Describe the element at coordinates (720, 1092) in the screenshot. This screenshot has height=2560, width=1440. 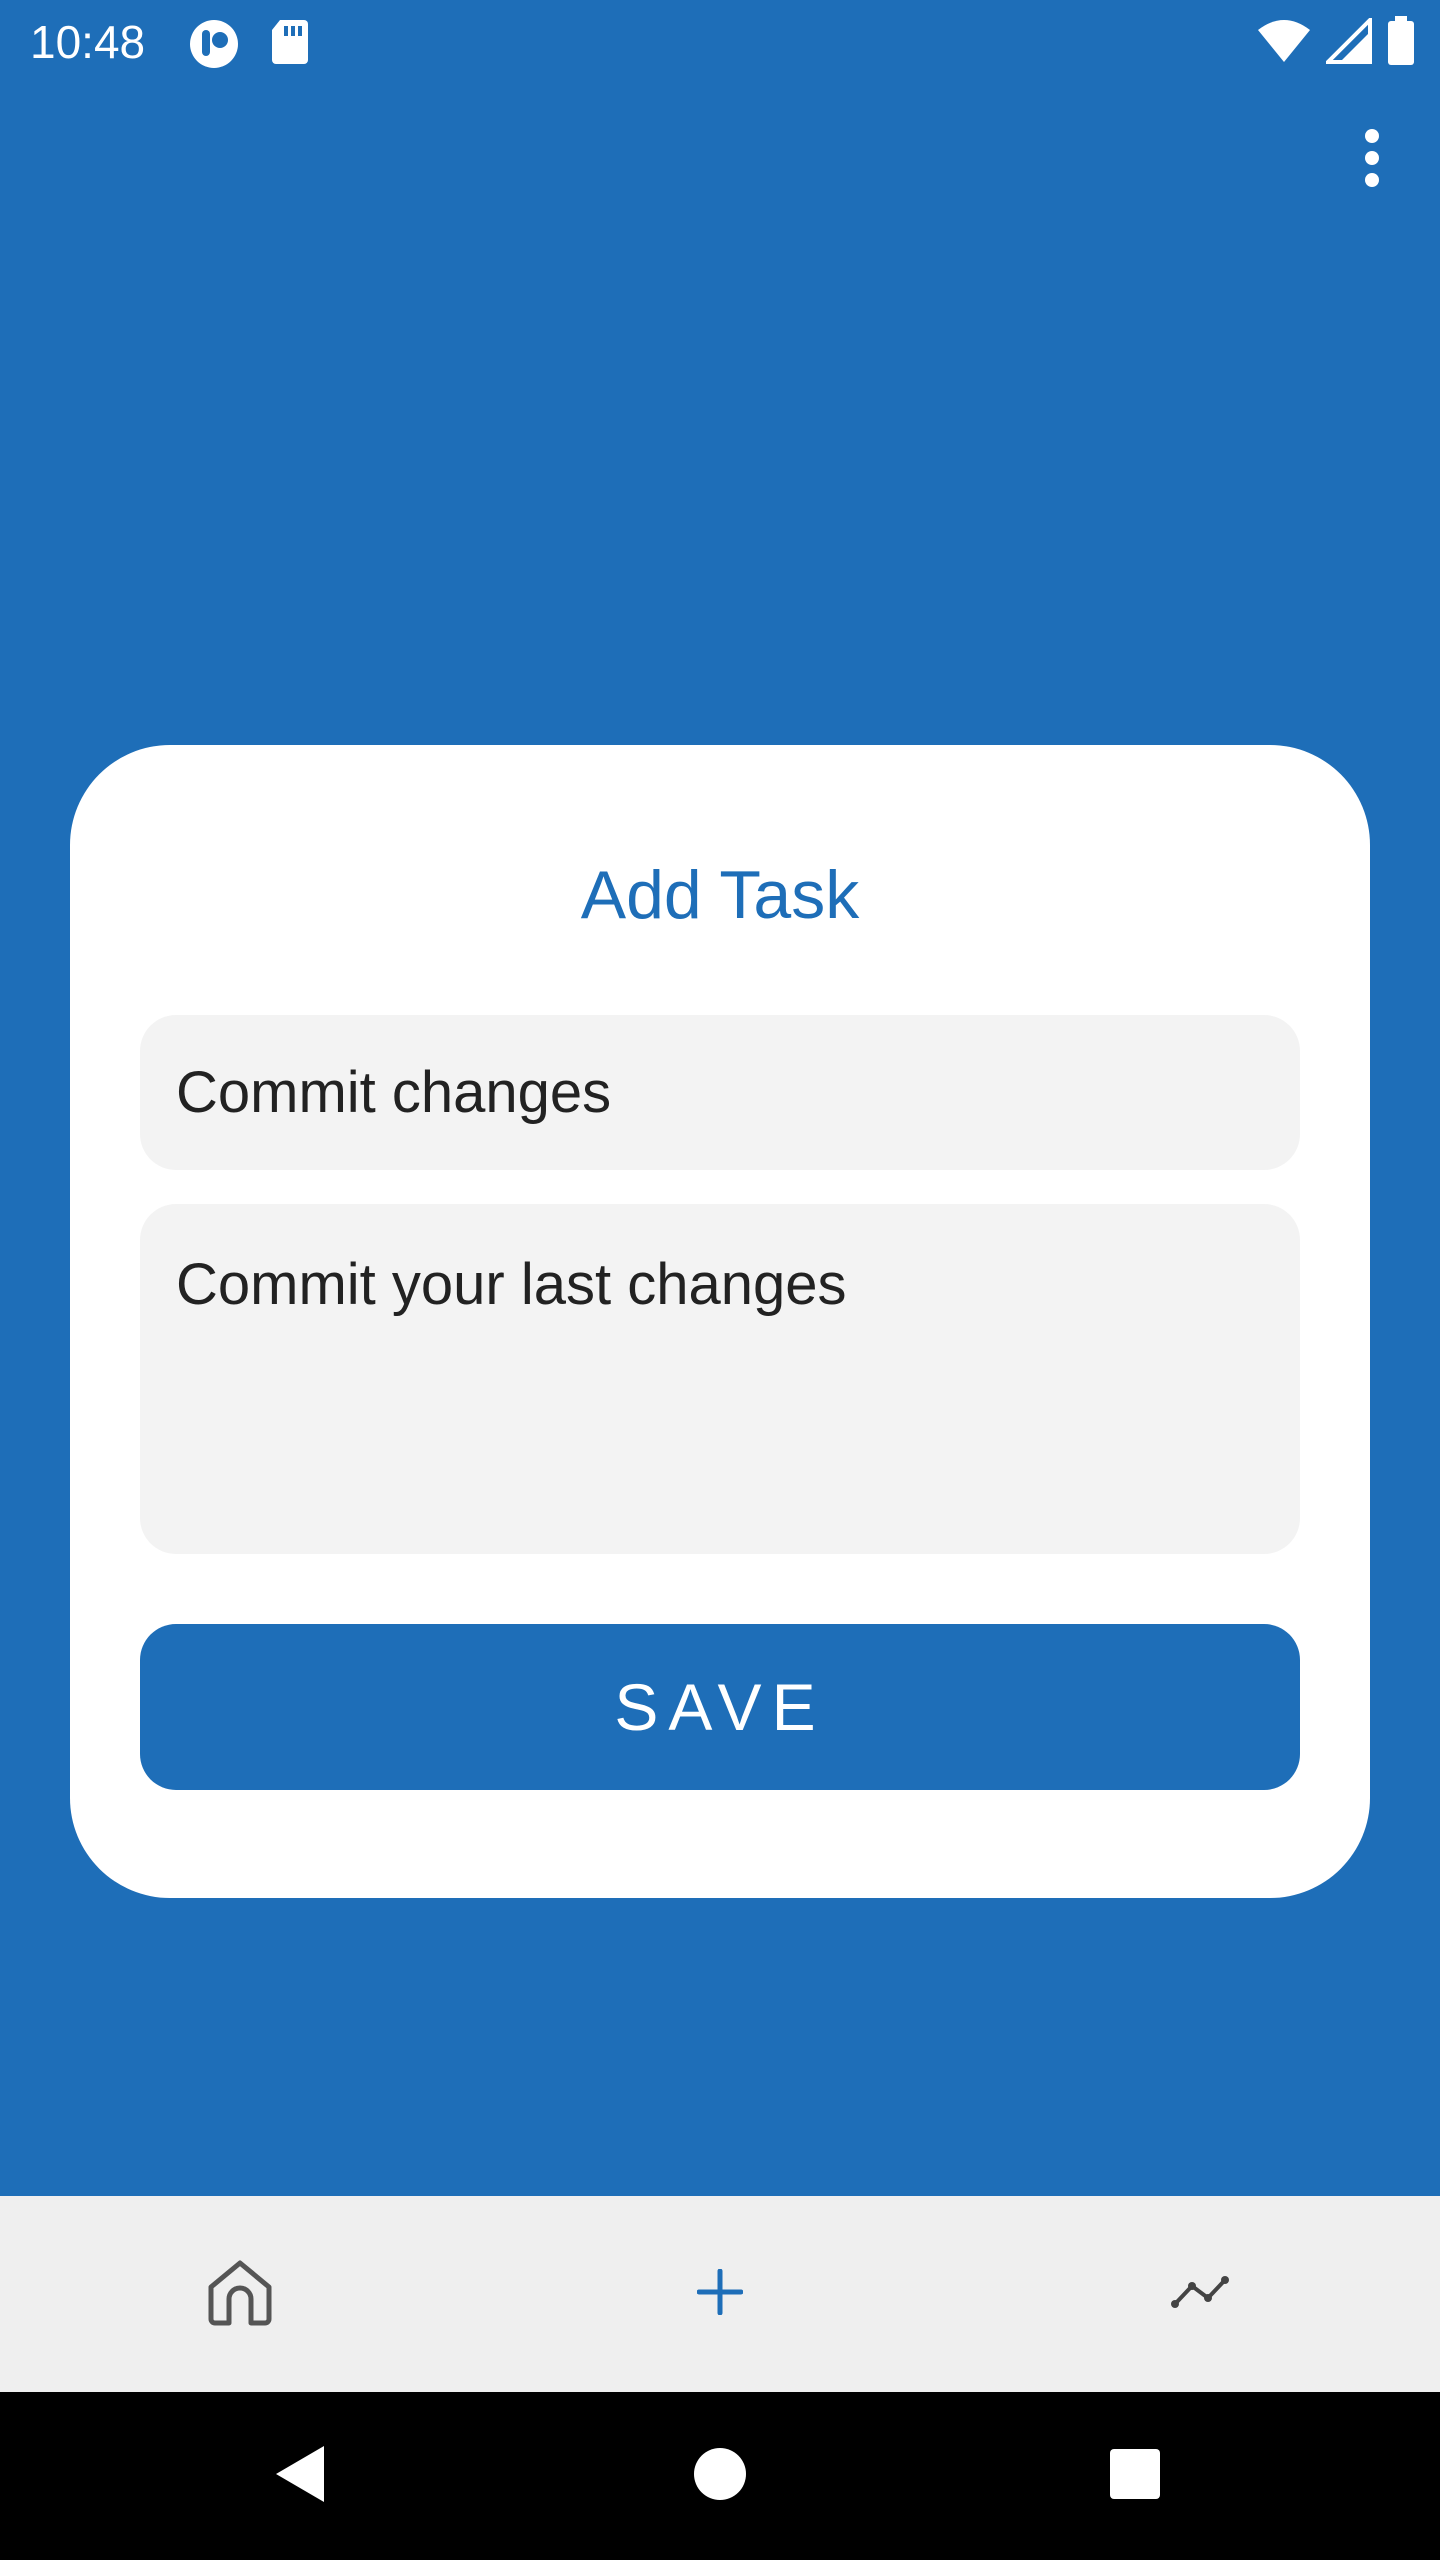
I see `task-title-input: Commit changes` at that location.